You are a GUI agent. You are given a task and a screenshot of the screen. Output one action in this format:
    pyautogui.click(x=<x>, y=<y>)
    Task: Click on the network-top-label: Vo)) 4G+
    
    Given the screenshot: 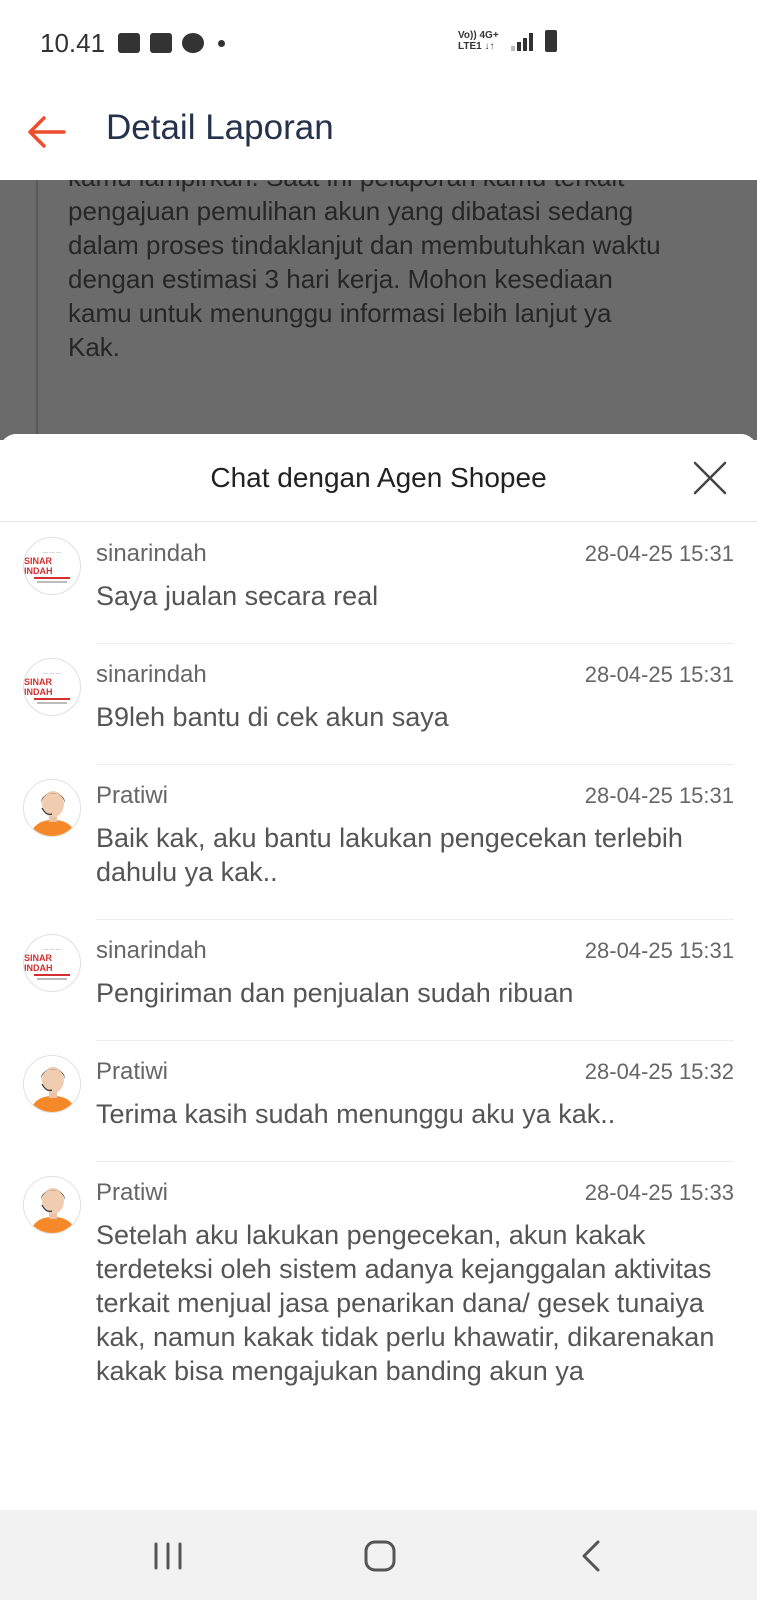 What is the action you would take?
    pyautogui.click(x=478, y=35)
    